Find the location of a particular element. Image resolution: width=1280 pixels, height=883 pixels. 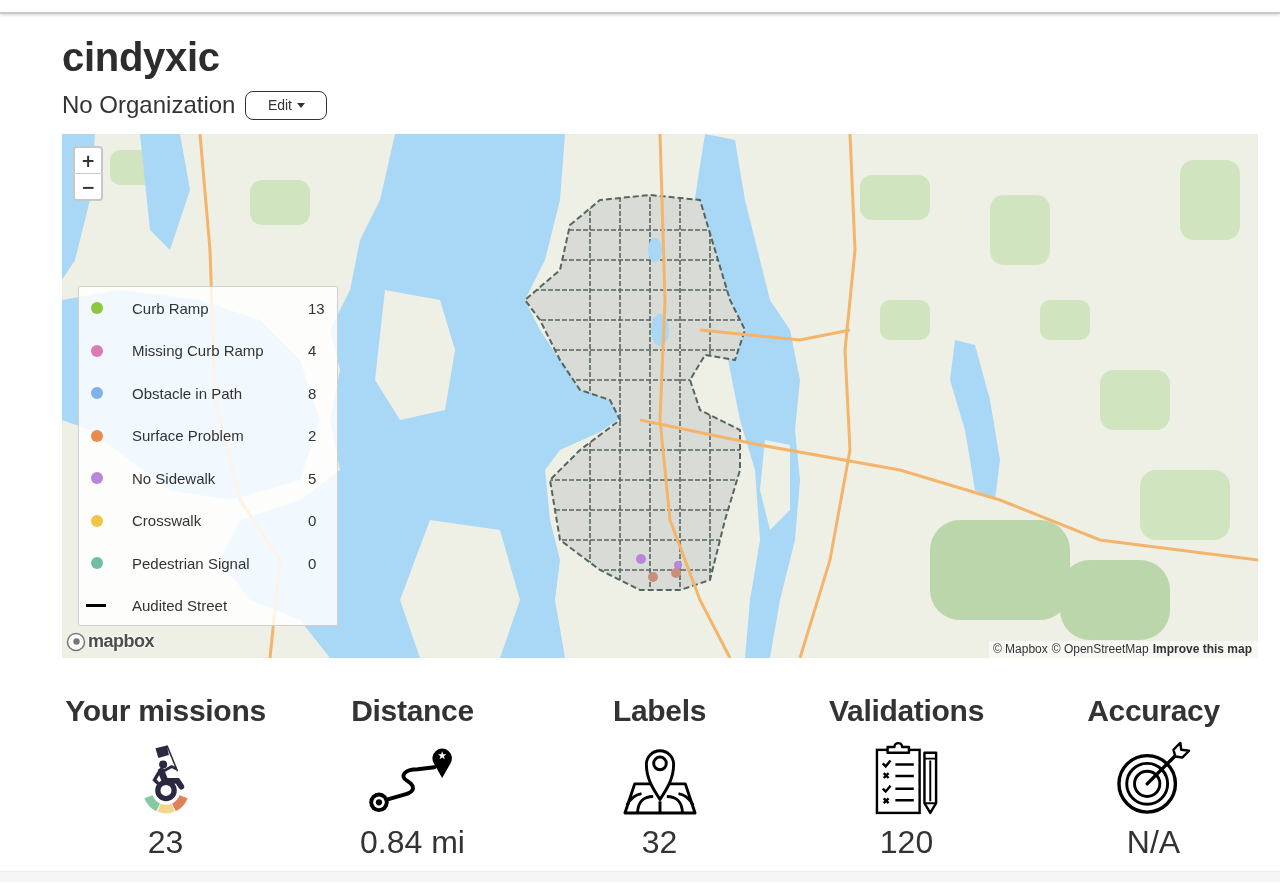

attribution-link: © Mapbox is located at coordinates (1020, 649).